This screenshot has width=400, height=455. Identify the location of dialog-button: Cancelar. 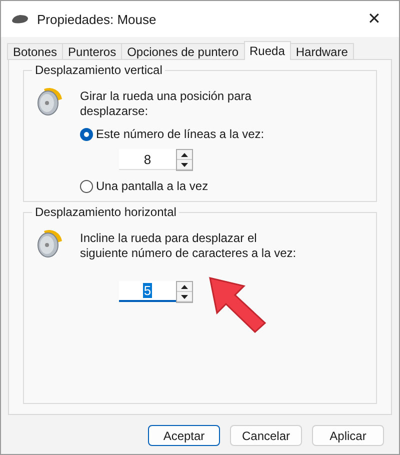
(266, 435).